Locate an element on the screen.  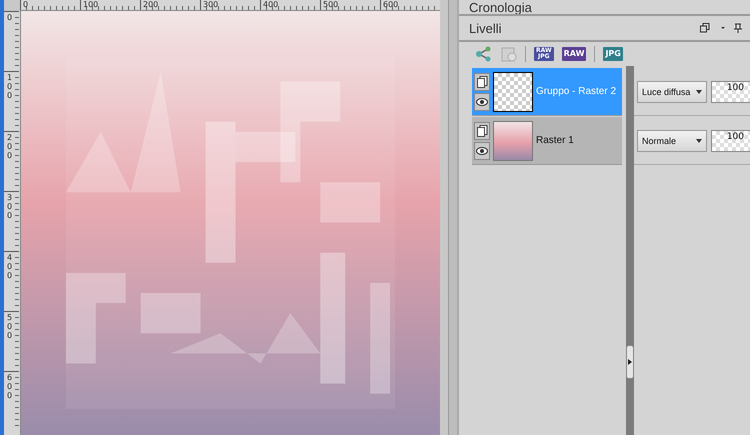
restore-icon is located at coordinates (705, 28).